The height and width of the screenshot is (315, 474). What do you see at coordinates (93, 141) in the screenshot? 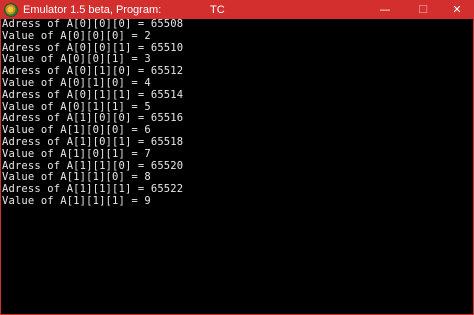
I see `console-line: Adress of A[1][0][1] = 65518` at bounding box center [93, 141].